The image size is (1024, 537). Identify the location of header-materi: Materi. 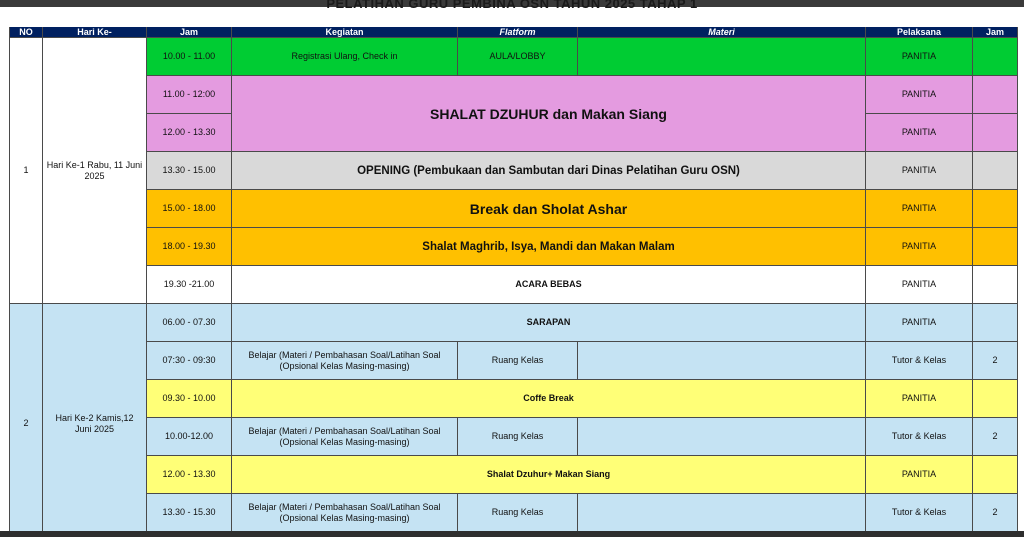
(722, 32).